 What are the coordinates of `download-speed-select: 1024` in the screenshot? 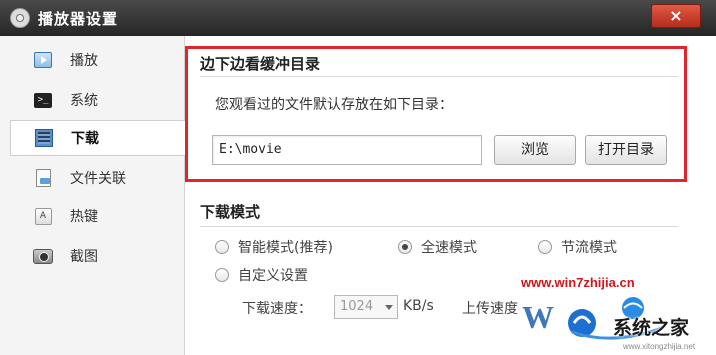 It's located at (366, 307).